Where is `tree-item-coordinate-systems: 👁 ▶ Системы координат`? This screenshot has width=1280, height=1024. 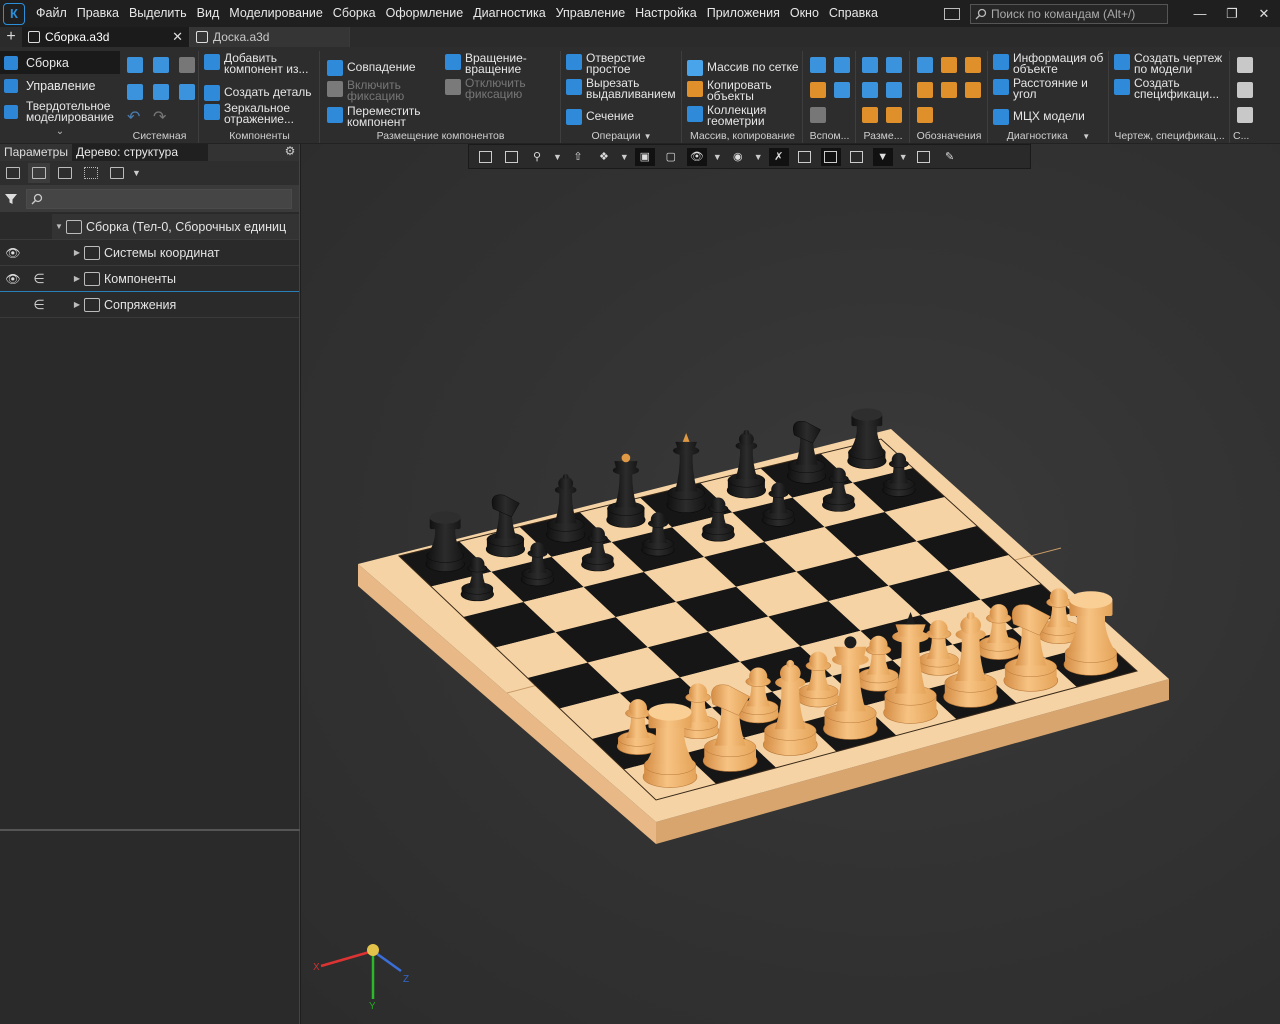
tree-item-coordinate-systems: 👁 ▶ Системы координат is located at coordinates (149, 253).